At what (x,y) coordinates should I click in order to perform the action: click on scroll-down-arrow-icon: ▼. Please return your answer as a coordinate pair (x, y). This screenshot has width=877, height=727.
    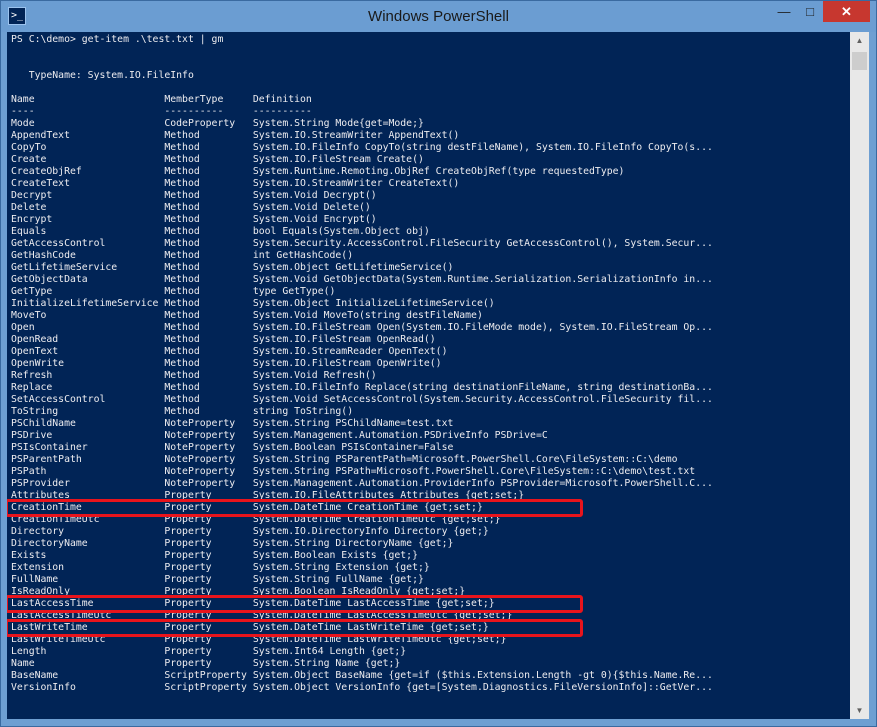
    Looking at the image, I should click on (859, 710).